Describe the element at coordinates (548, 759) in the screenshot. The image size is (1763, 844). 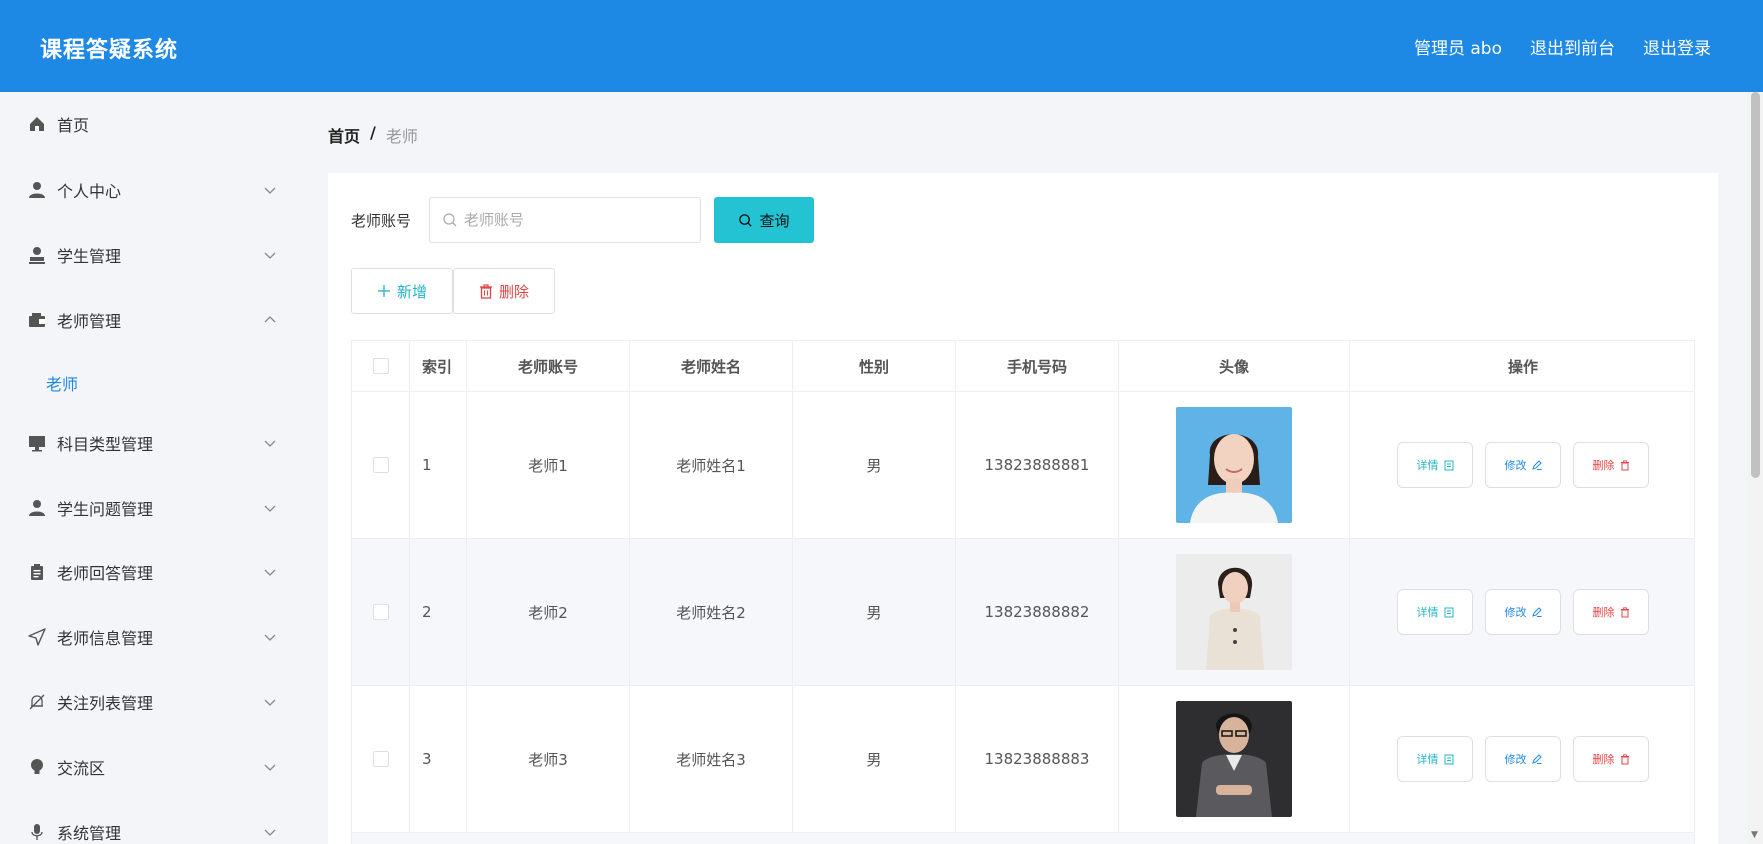
I see `row-account: 老师3` at that location.